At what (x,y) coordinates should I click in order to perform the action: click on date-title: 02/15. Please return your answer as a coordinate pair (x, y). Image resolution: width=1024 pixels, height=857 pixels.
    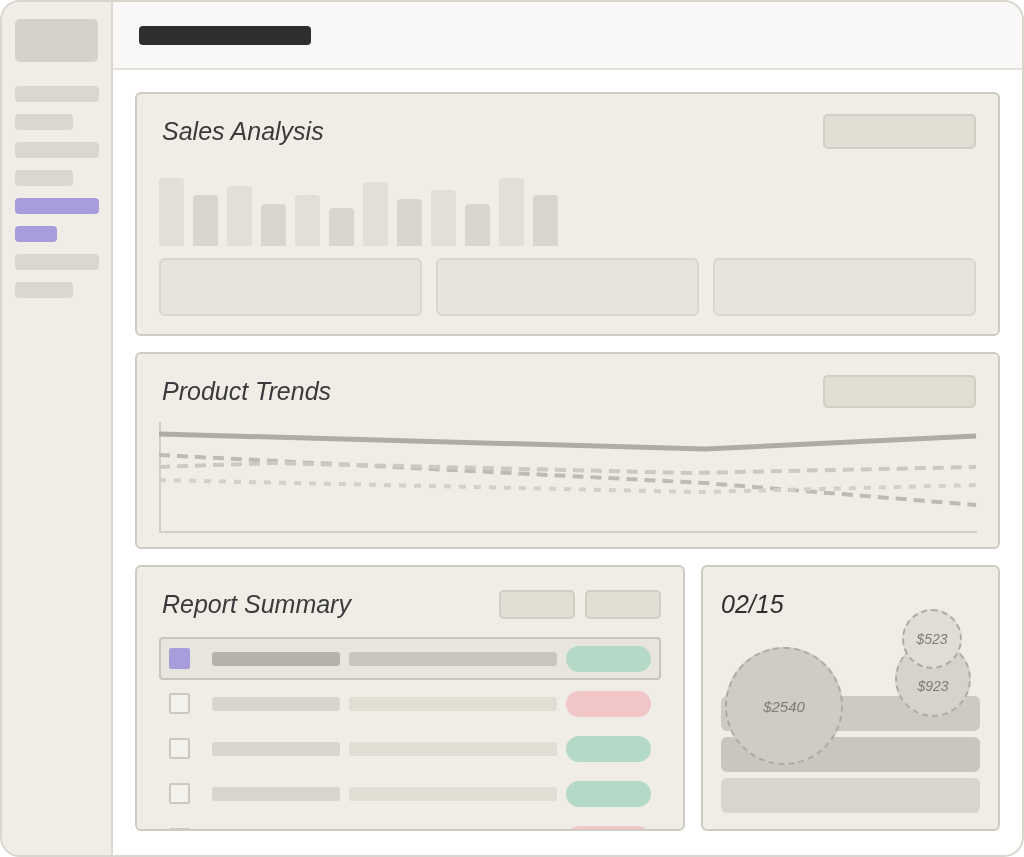
    Looking at the image, I should click on (753, 604).